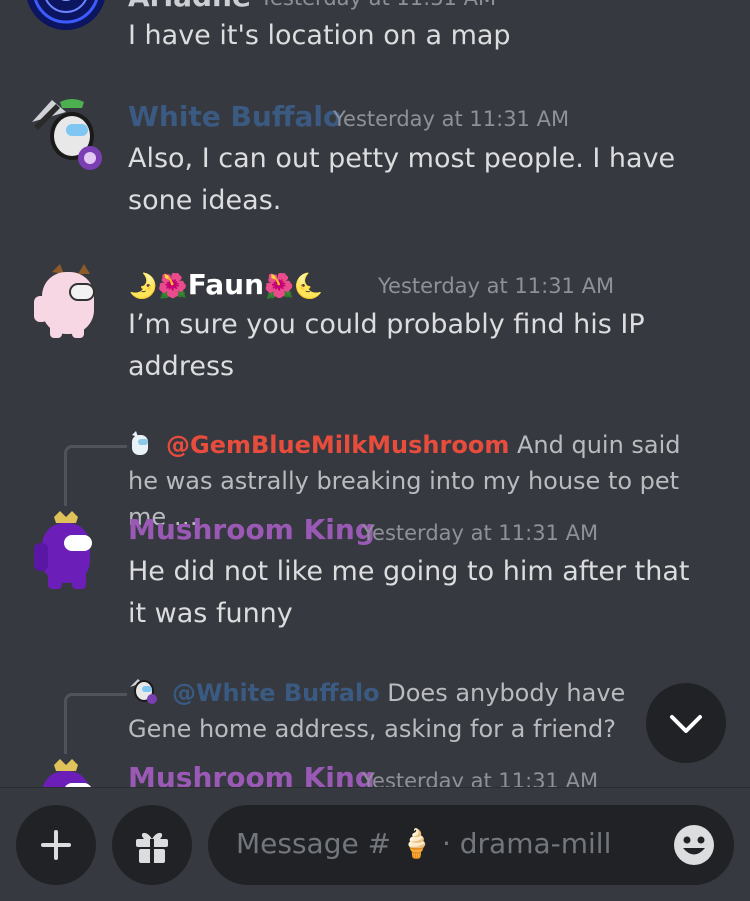 Image resolution: width=750 pixels, height=901 pixels. I want to click on author-name: 🌛🌺Faun🌺🌜, so click(226, 284).